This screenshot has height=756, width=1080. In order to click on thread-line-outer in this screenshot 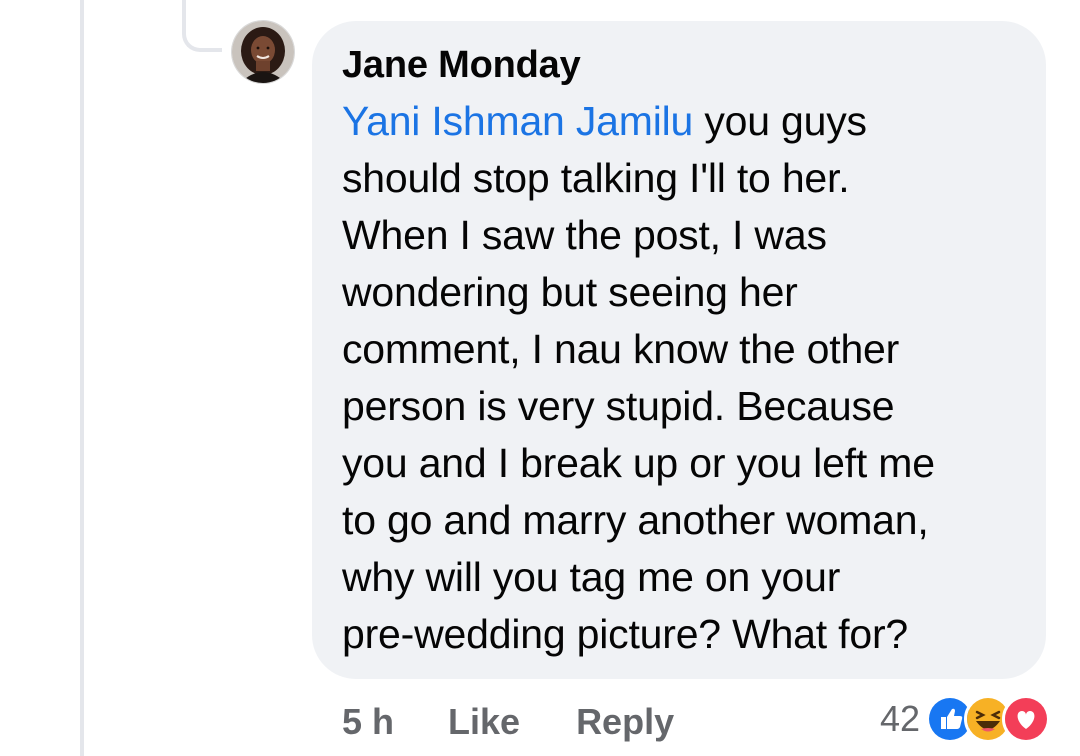, I will do `click(82, 378)`.